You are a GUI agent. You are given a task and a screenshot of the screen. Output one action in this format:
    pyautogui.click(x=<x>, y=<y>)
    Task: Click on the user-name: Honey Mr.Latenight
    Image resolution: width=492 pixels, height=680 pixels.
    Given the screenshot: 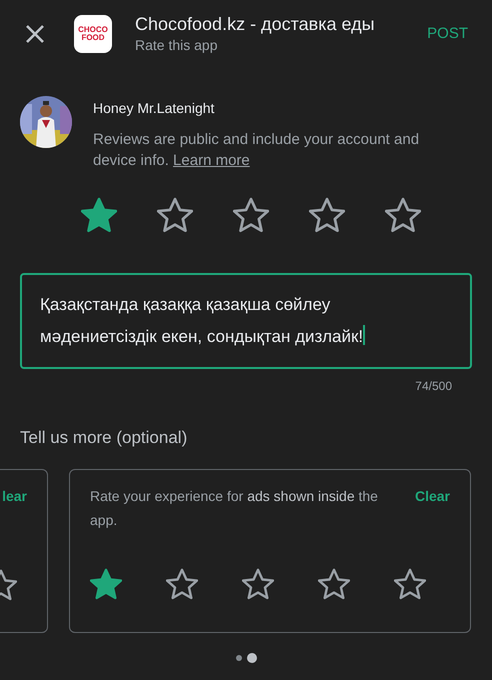 What is the action you would take?
    pyautogui.click(x=154, y=108)
    